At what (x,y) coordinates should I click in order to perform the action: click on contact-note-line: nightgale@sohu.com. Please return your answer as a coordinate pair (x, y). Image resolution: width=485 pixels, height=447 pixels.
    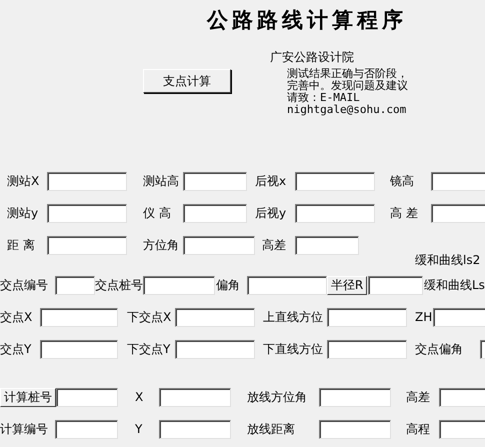
    Looking at the image, I should click on (346, 110).